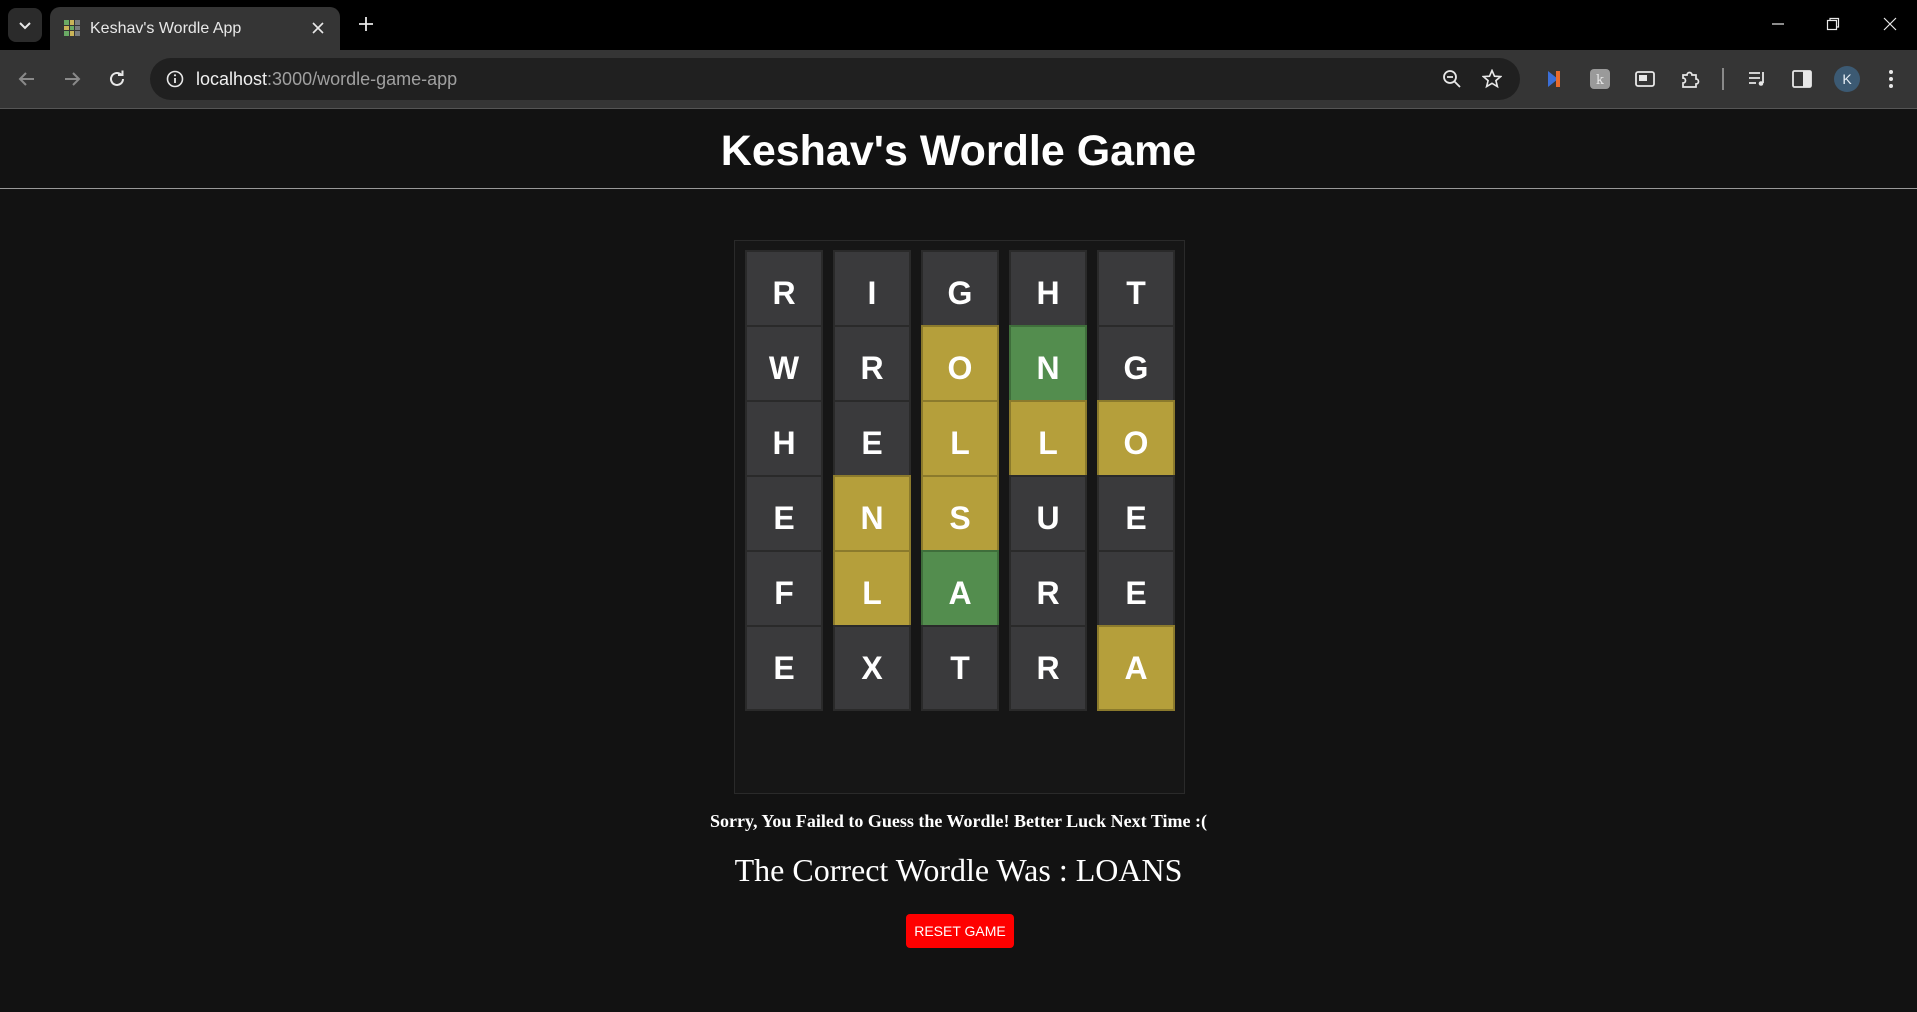 This screenshot has width=1917, height=1012. What do you see at coordinates (1758, 79) in the screenshot?
I see `media-controls-icon` at bounding box center [1758, 79].